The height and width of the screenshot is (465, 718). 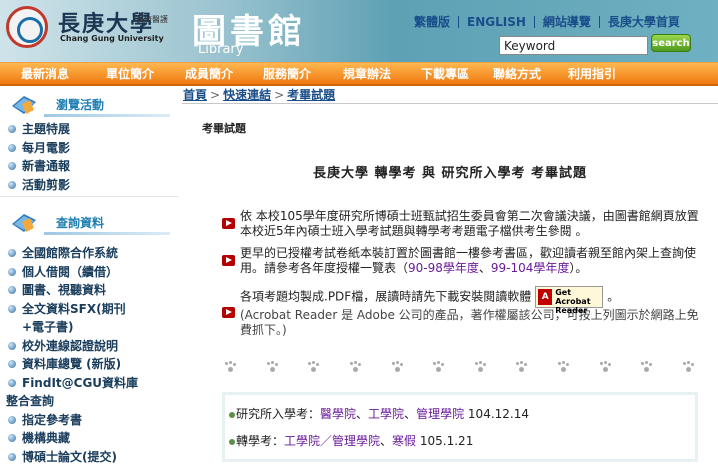 I want to click on sidebar-item-sfx: 全文資料SFX(期刊 +電子書), so click(x=91, y=318).